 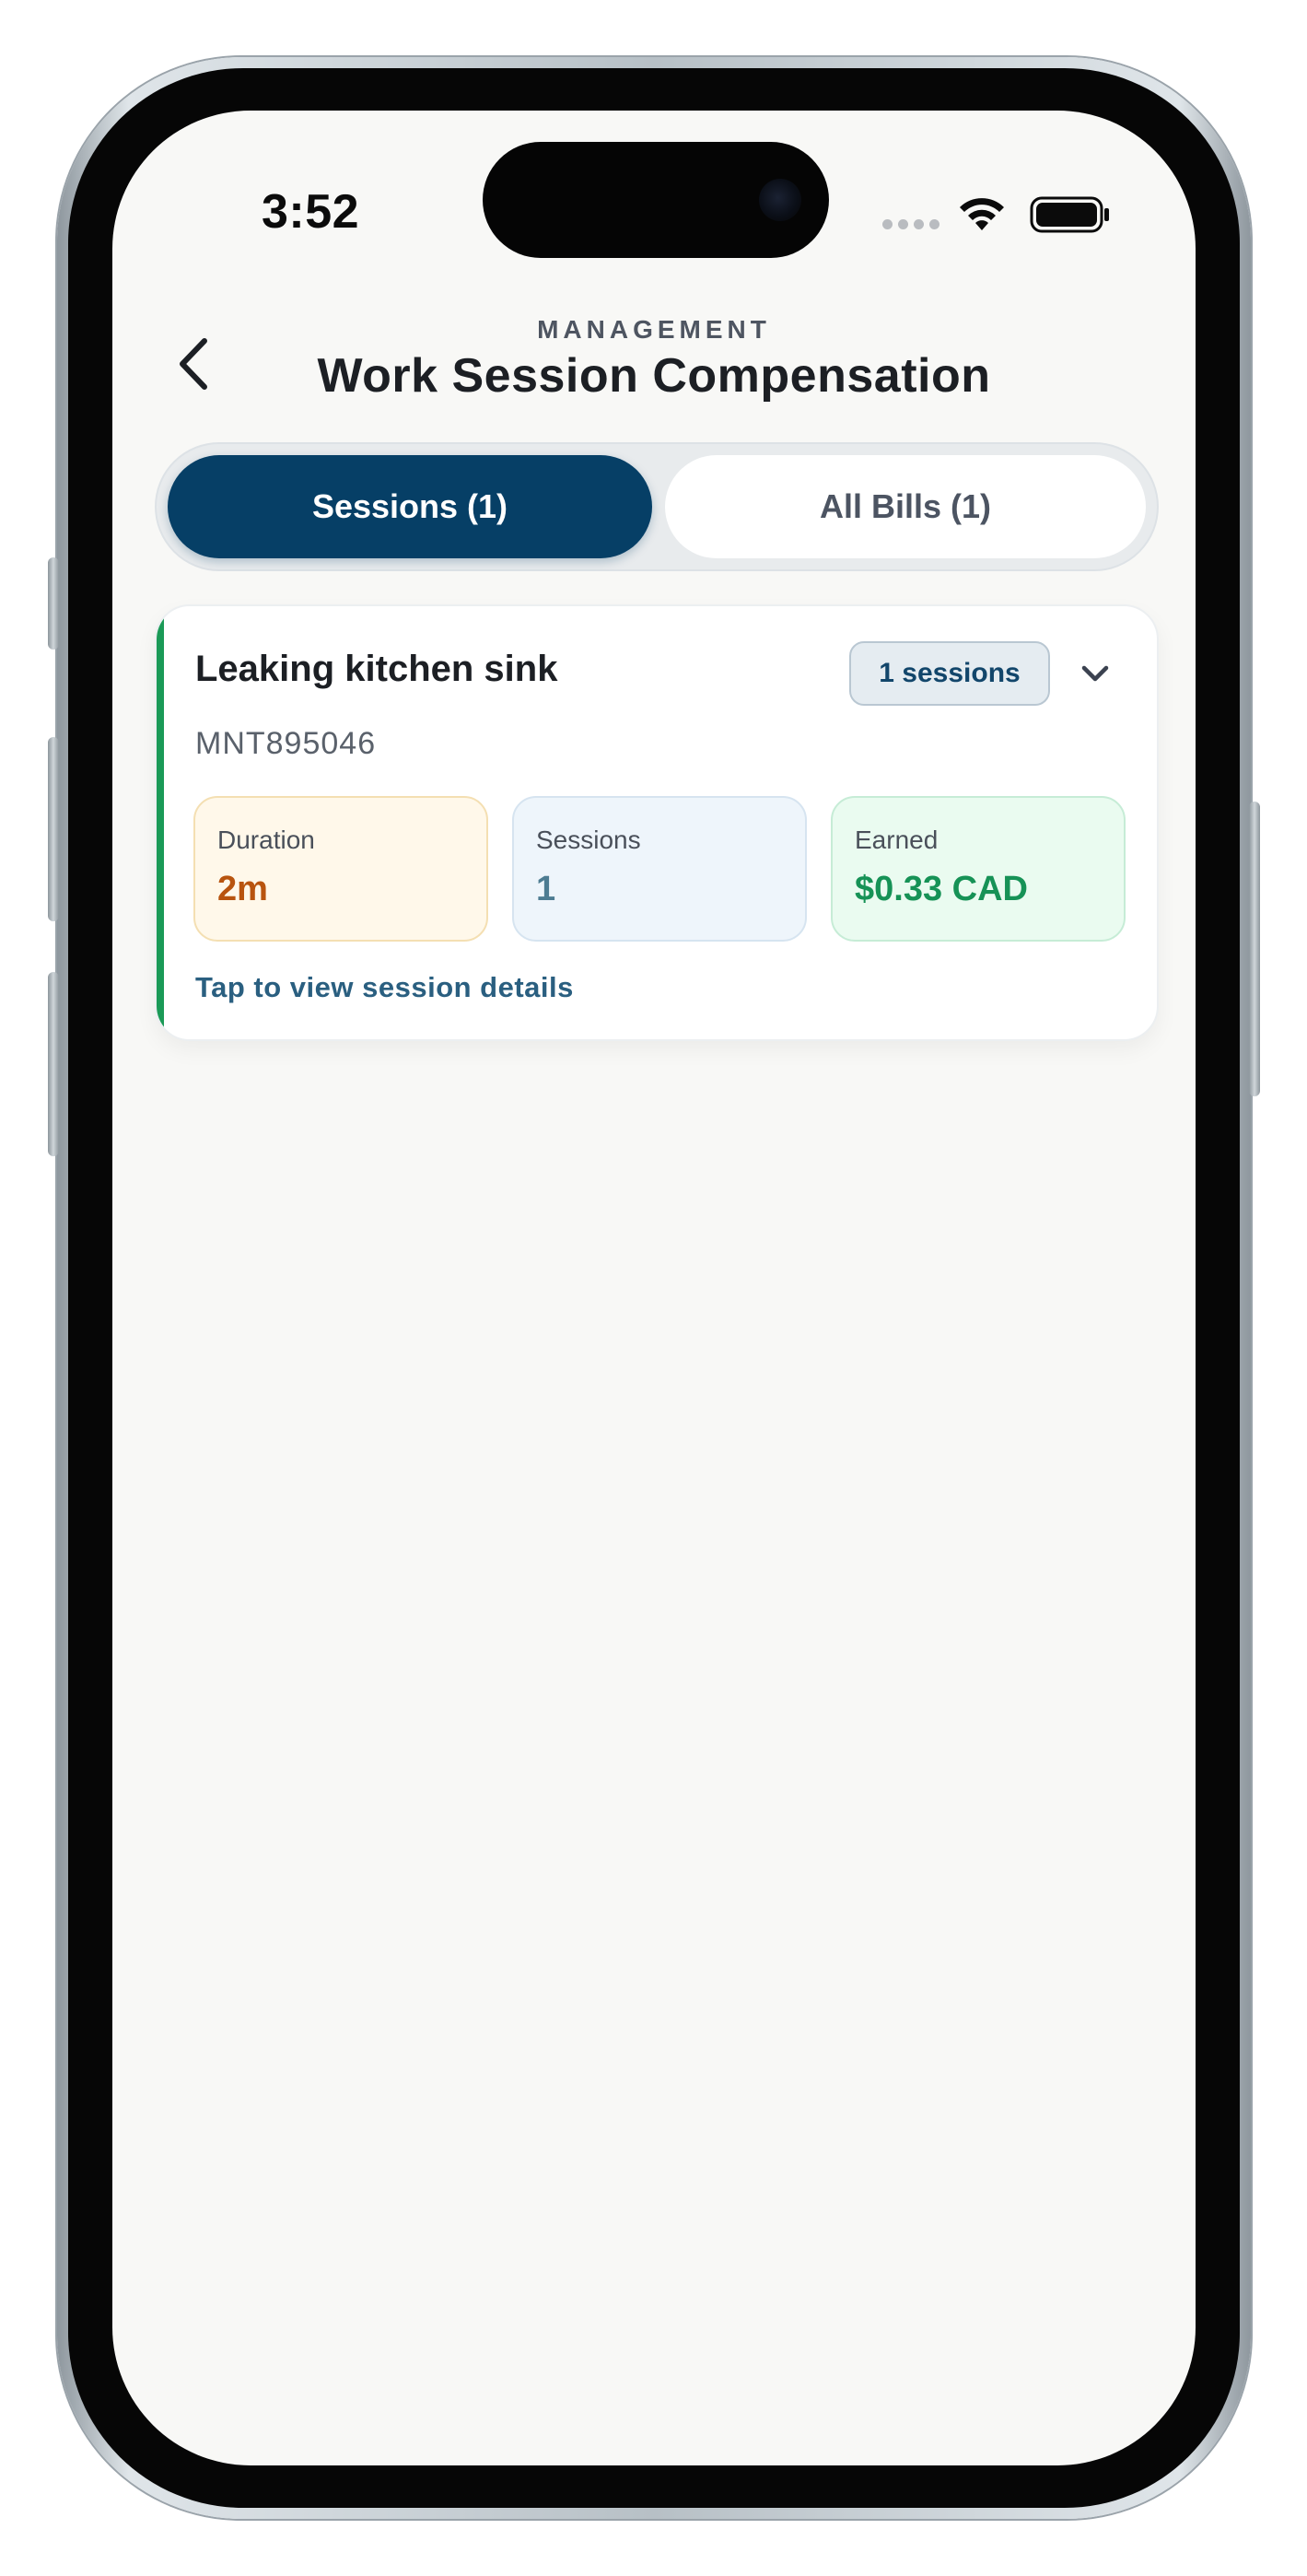 I want to click on duration-stat: Duration 2m, so click(x=341, y=869).